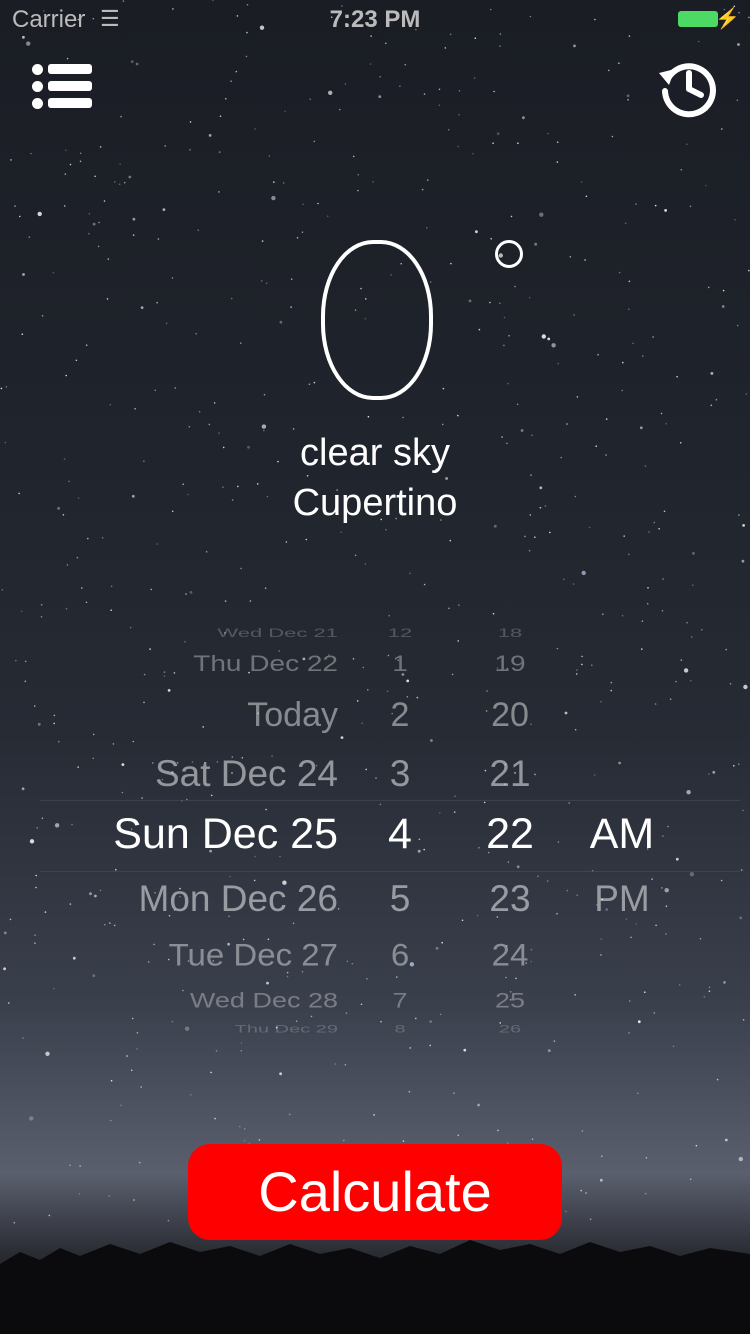 This screenshot has width=750, height=1334. I want to click on picker-row: 8, so click(400, 1029).